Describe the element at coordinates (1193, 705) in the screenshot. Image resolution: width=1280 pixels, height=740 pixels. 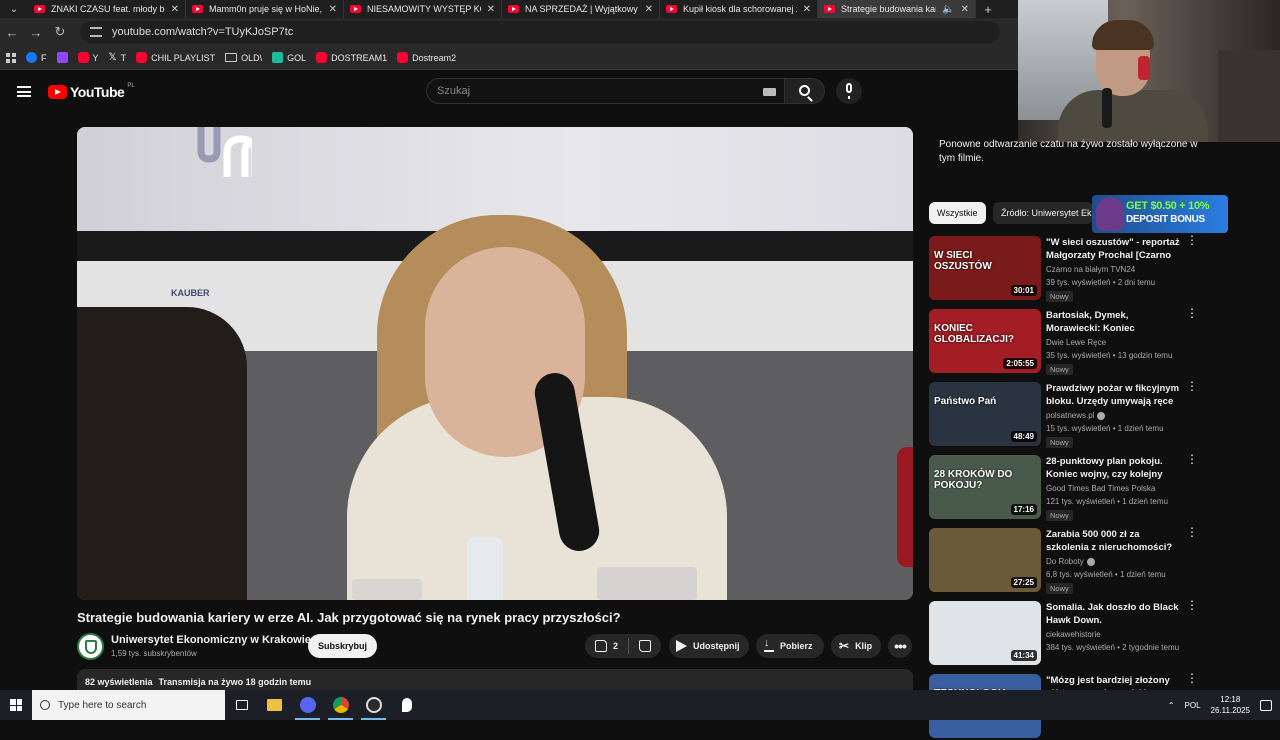
I see `language-indicator: POL` at that location.